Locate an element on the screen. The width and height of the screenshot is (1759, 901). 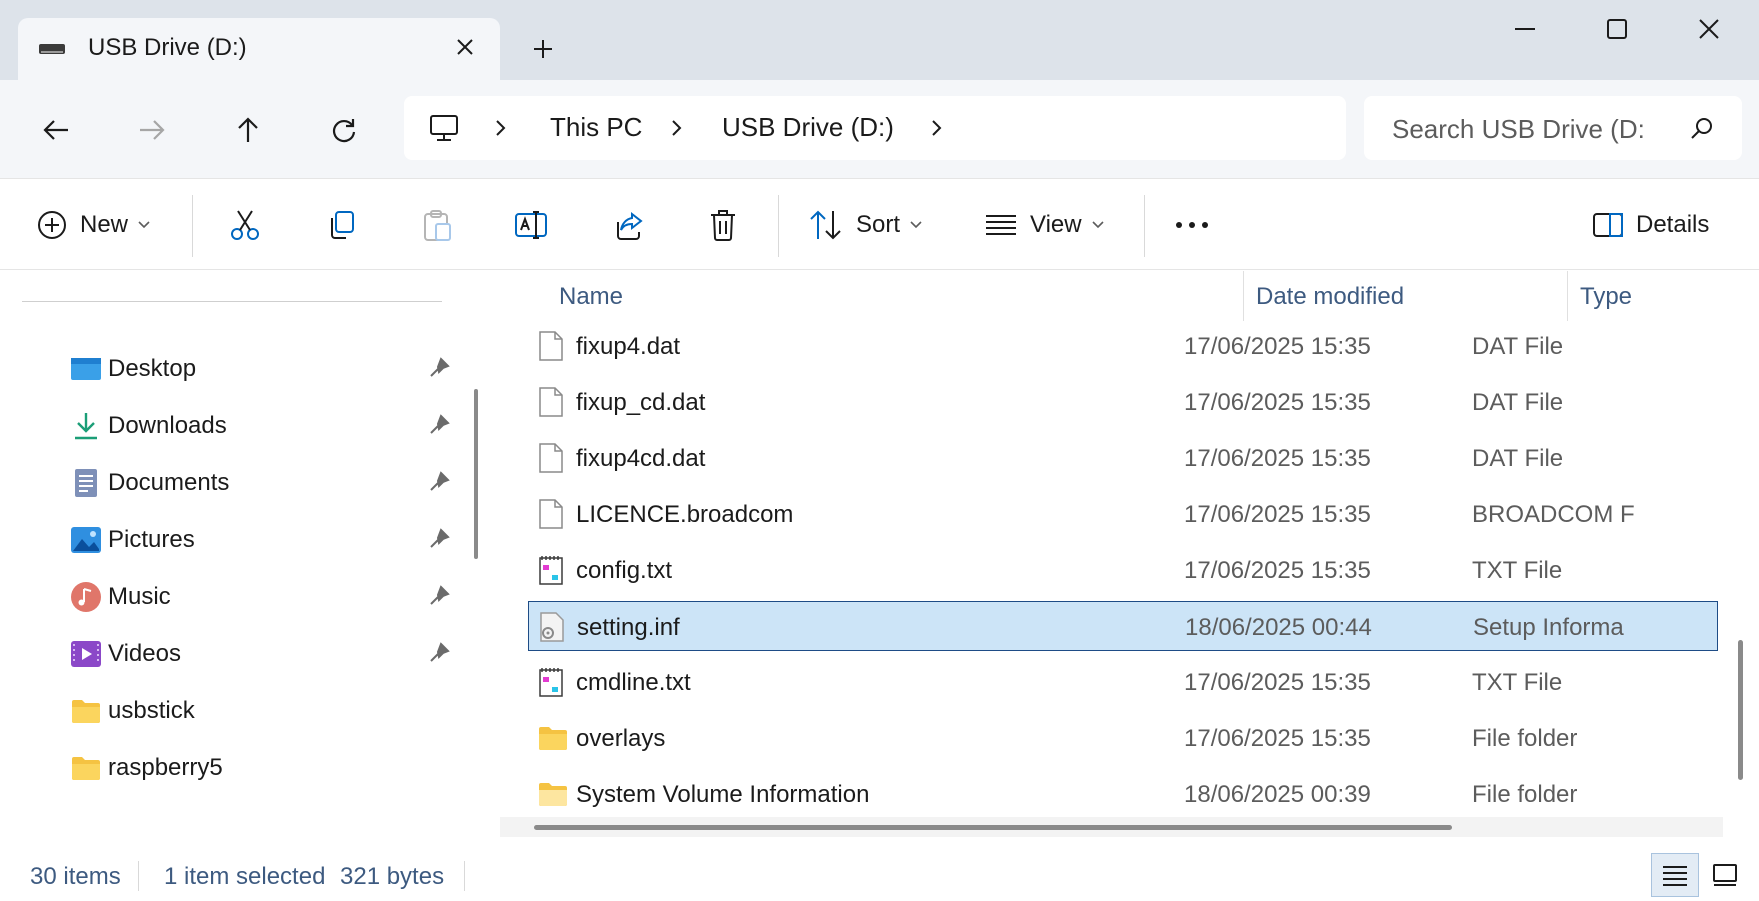
sidebar-item-pictures: Pictures is located at coordinates (230, 540).